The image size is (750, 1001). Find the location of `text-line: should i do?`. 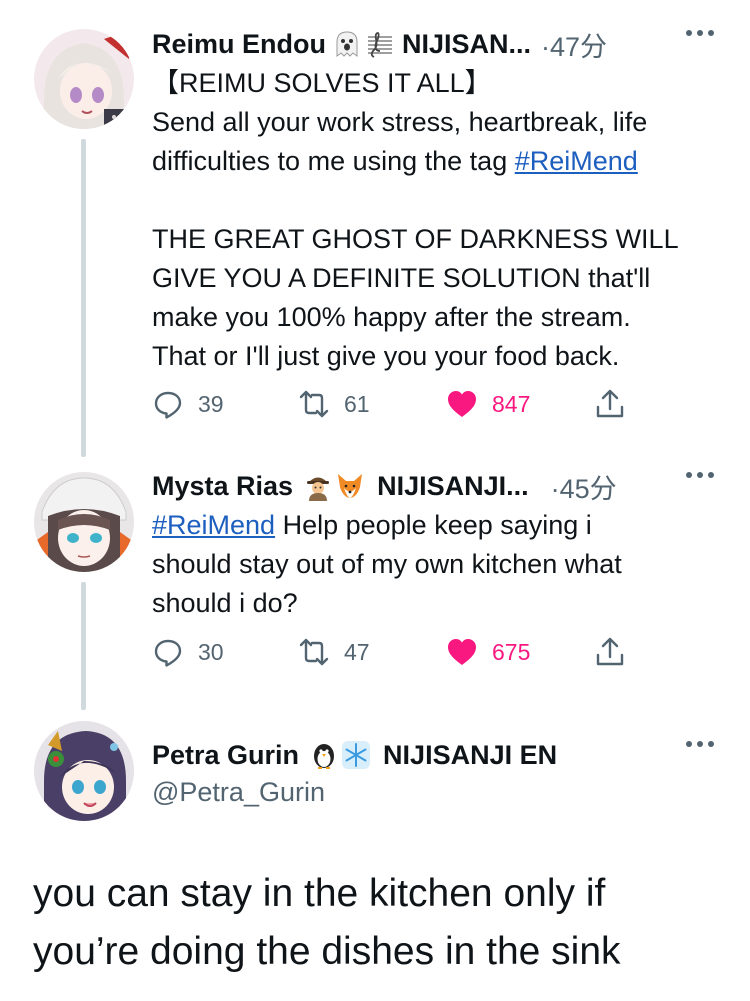

text-line: should i do? is located at coordinates (225, 603).